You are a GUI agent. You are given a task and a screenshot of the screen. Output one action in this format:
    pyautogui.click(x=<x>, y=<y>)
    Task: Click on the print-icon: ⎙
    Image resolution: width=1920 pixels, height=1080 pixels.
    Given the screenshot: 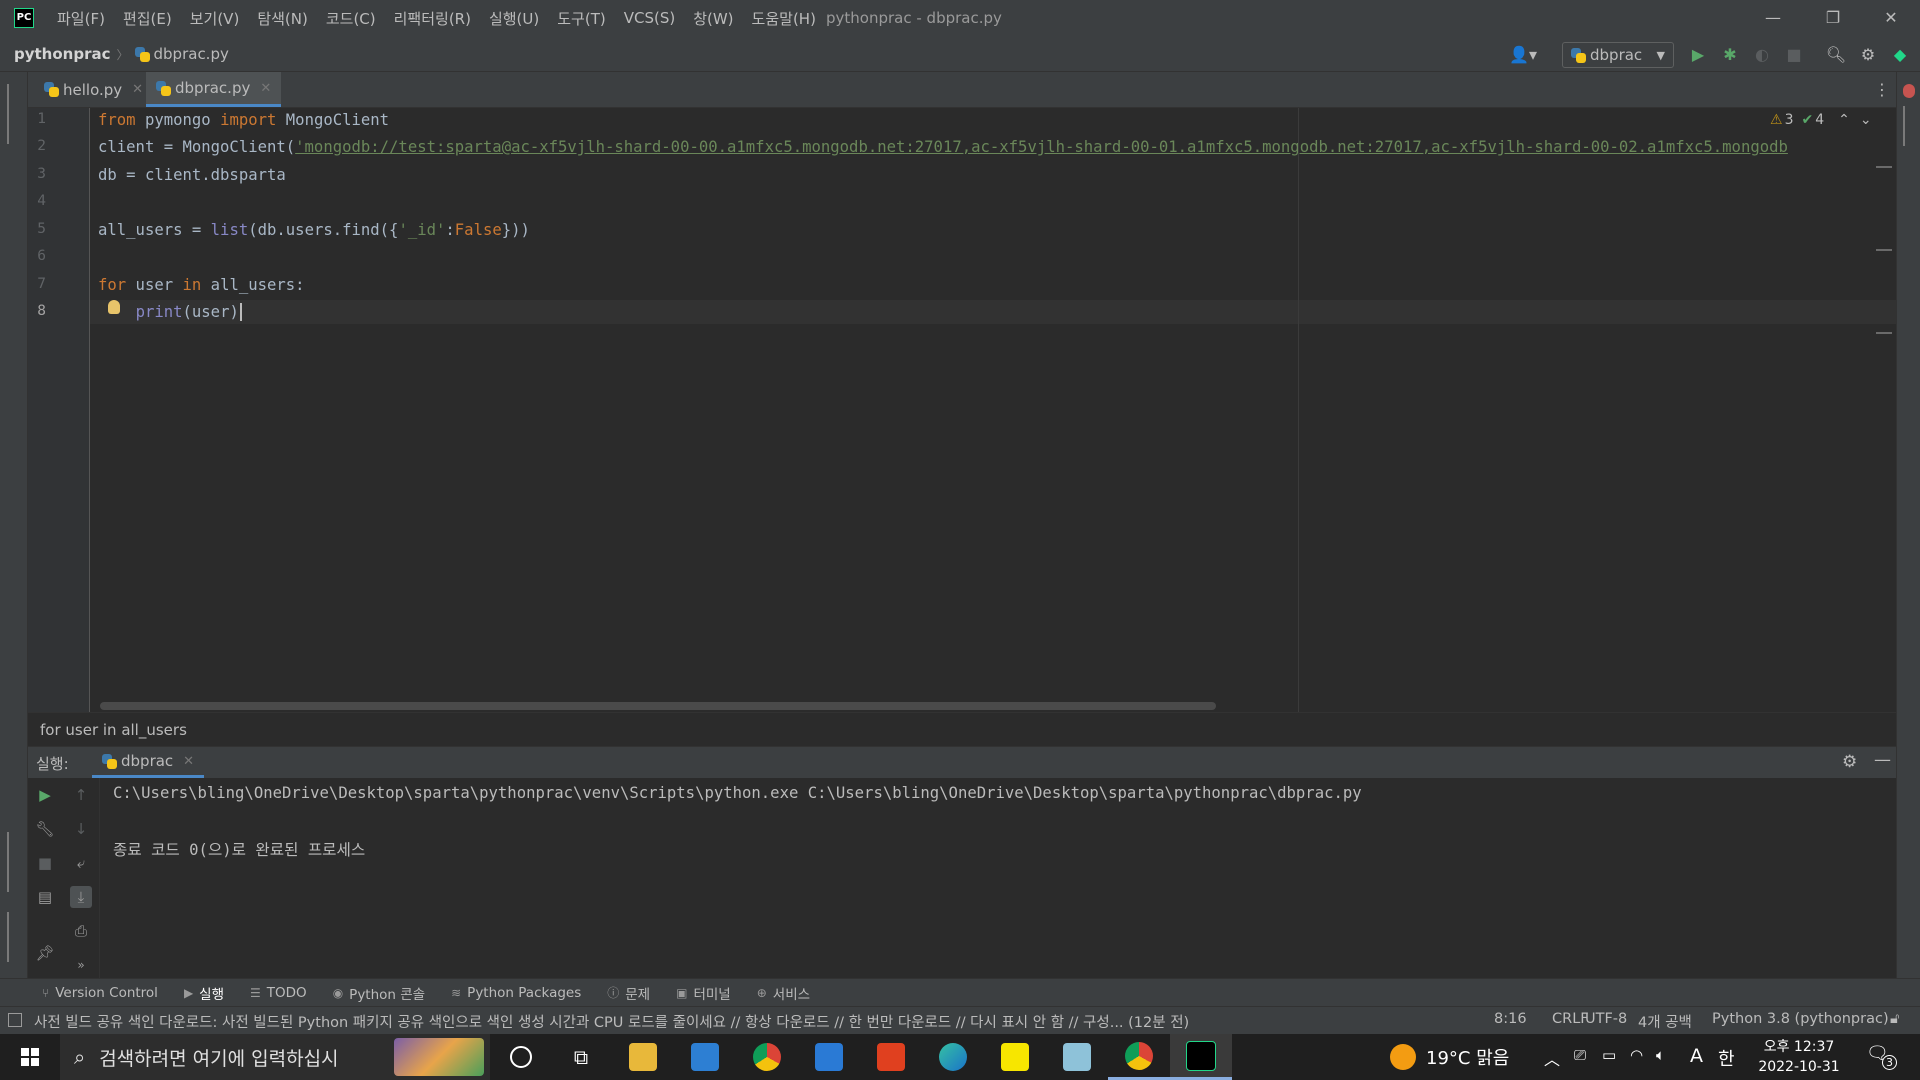 What is the action you would take?
    pyautogui.click(x=81, y=931)
    